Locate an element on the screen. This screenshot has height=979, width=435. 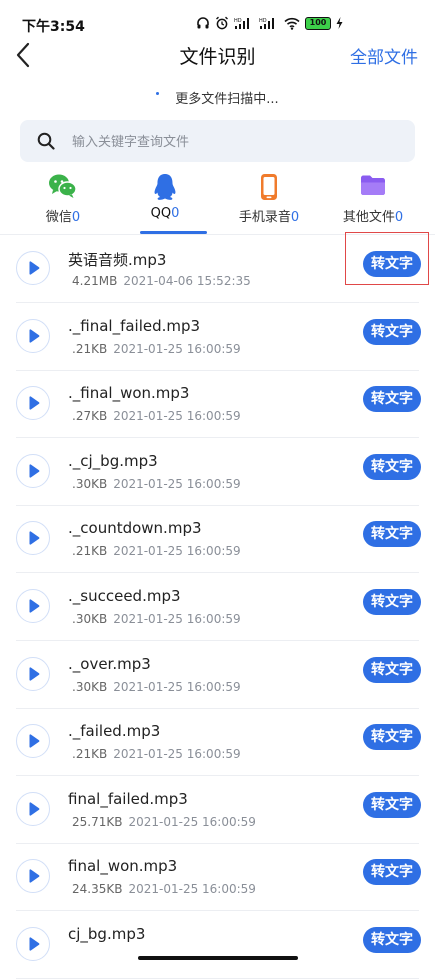
file-row: ._failed.mp3 .21KB 2021-01-25 16:00:59 转文字 is located at coordinates (217, 742).